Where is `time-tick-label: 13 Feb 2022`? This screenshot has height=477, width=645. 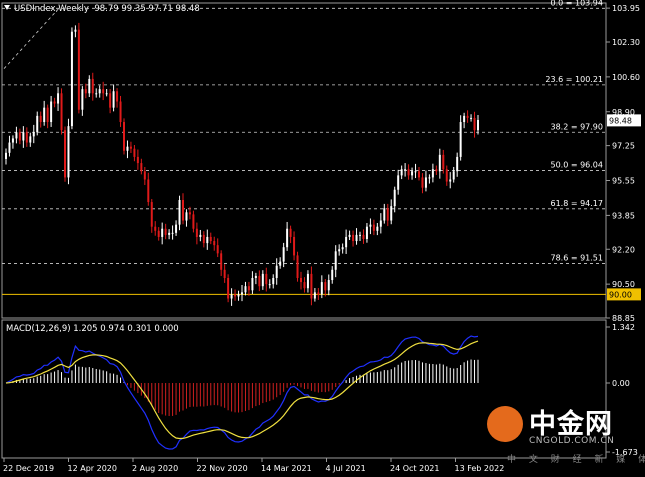
time-tick-label: 13 Feb 2022 is located at coordinates (480, 468).